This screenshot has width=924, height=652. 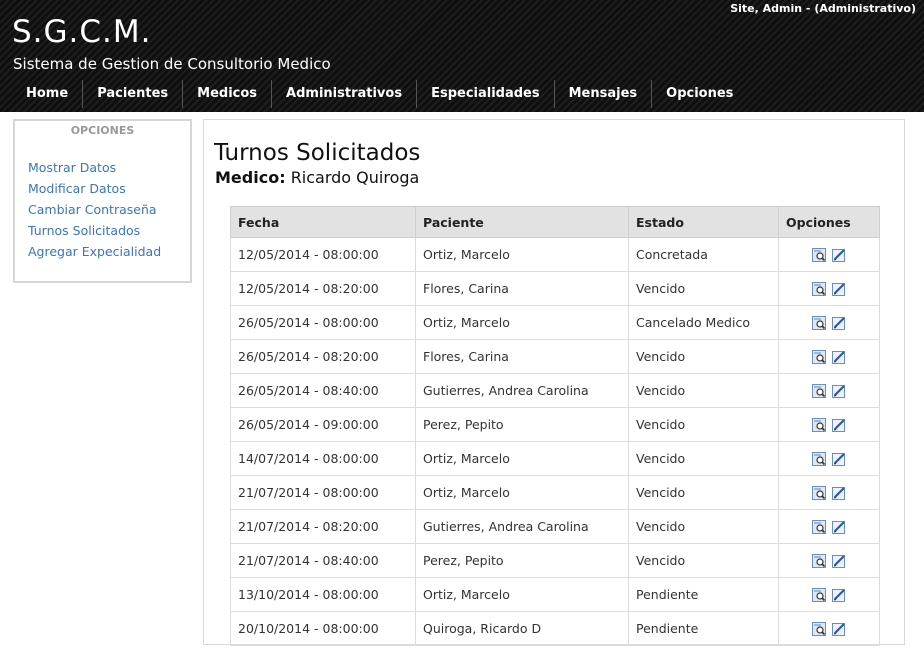 What do you see at coordinates (699, 94) in the screenshot?
I see `nav-opciones: Opciones` at bounding box center [699, 94].